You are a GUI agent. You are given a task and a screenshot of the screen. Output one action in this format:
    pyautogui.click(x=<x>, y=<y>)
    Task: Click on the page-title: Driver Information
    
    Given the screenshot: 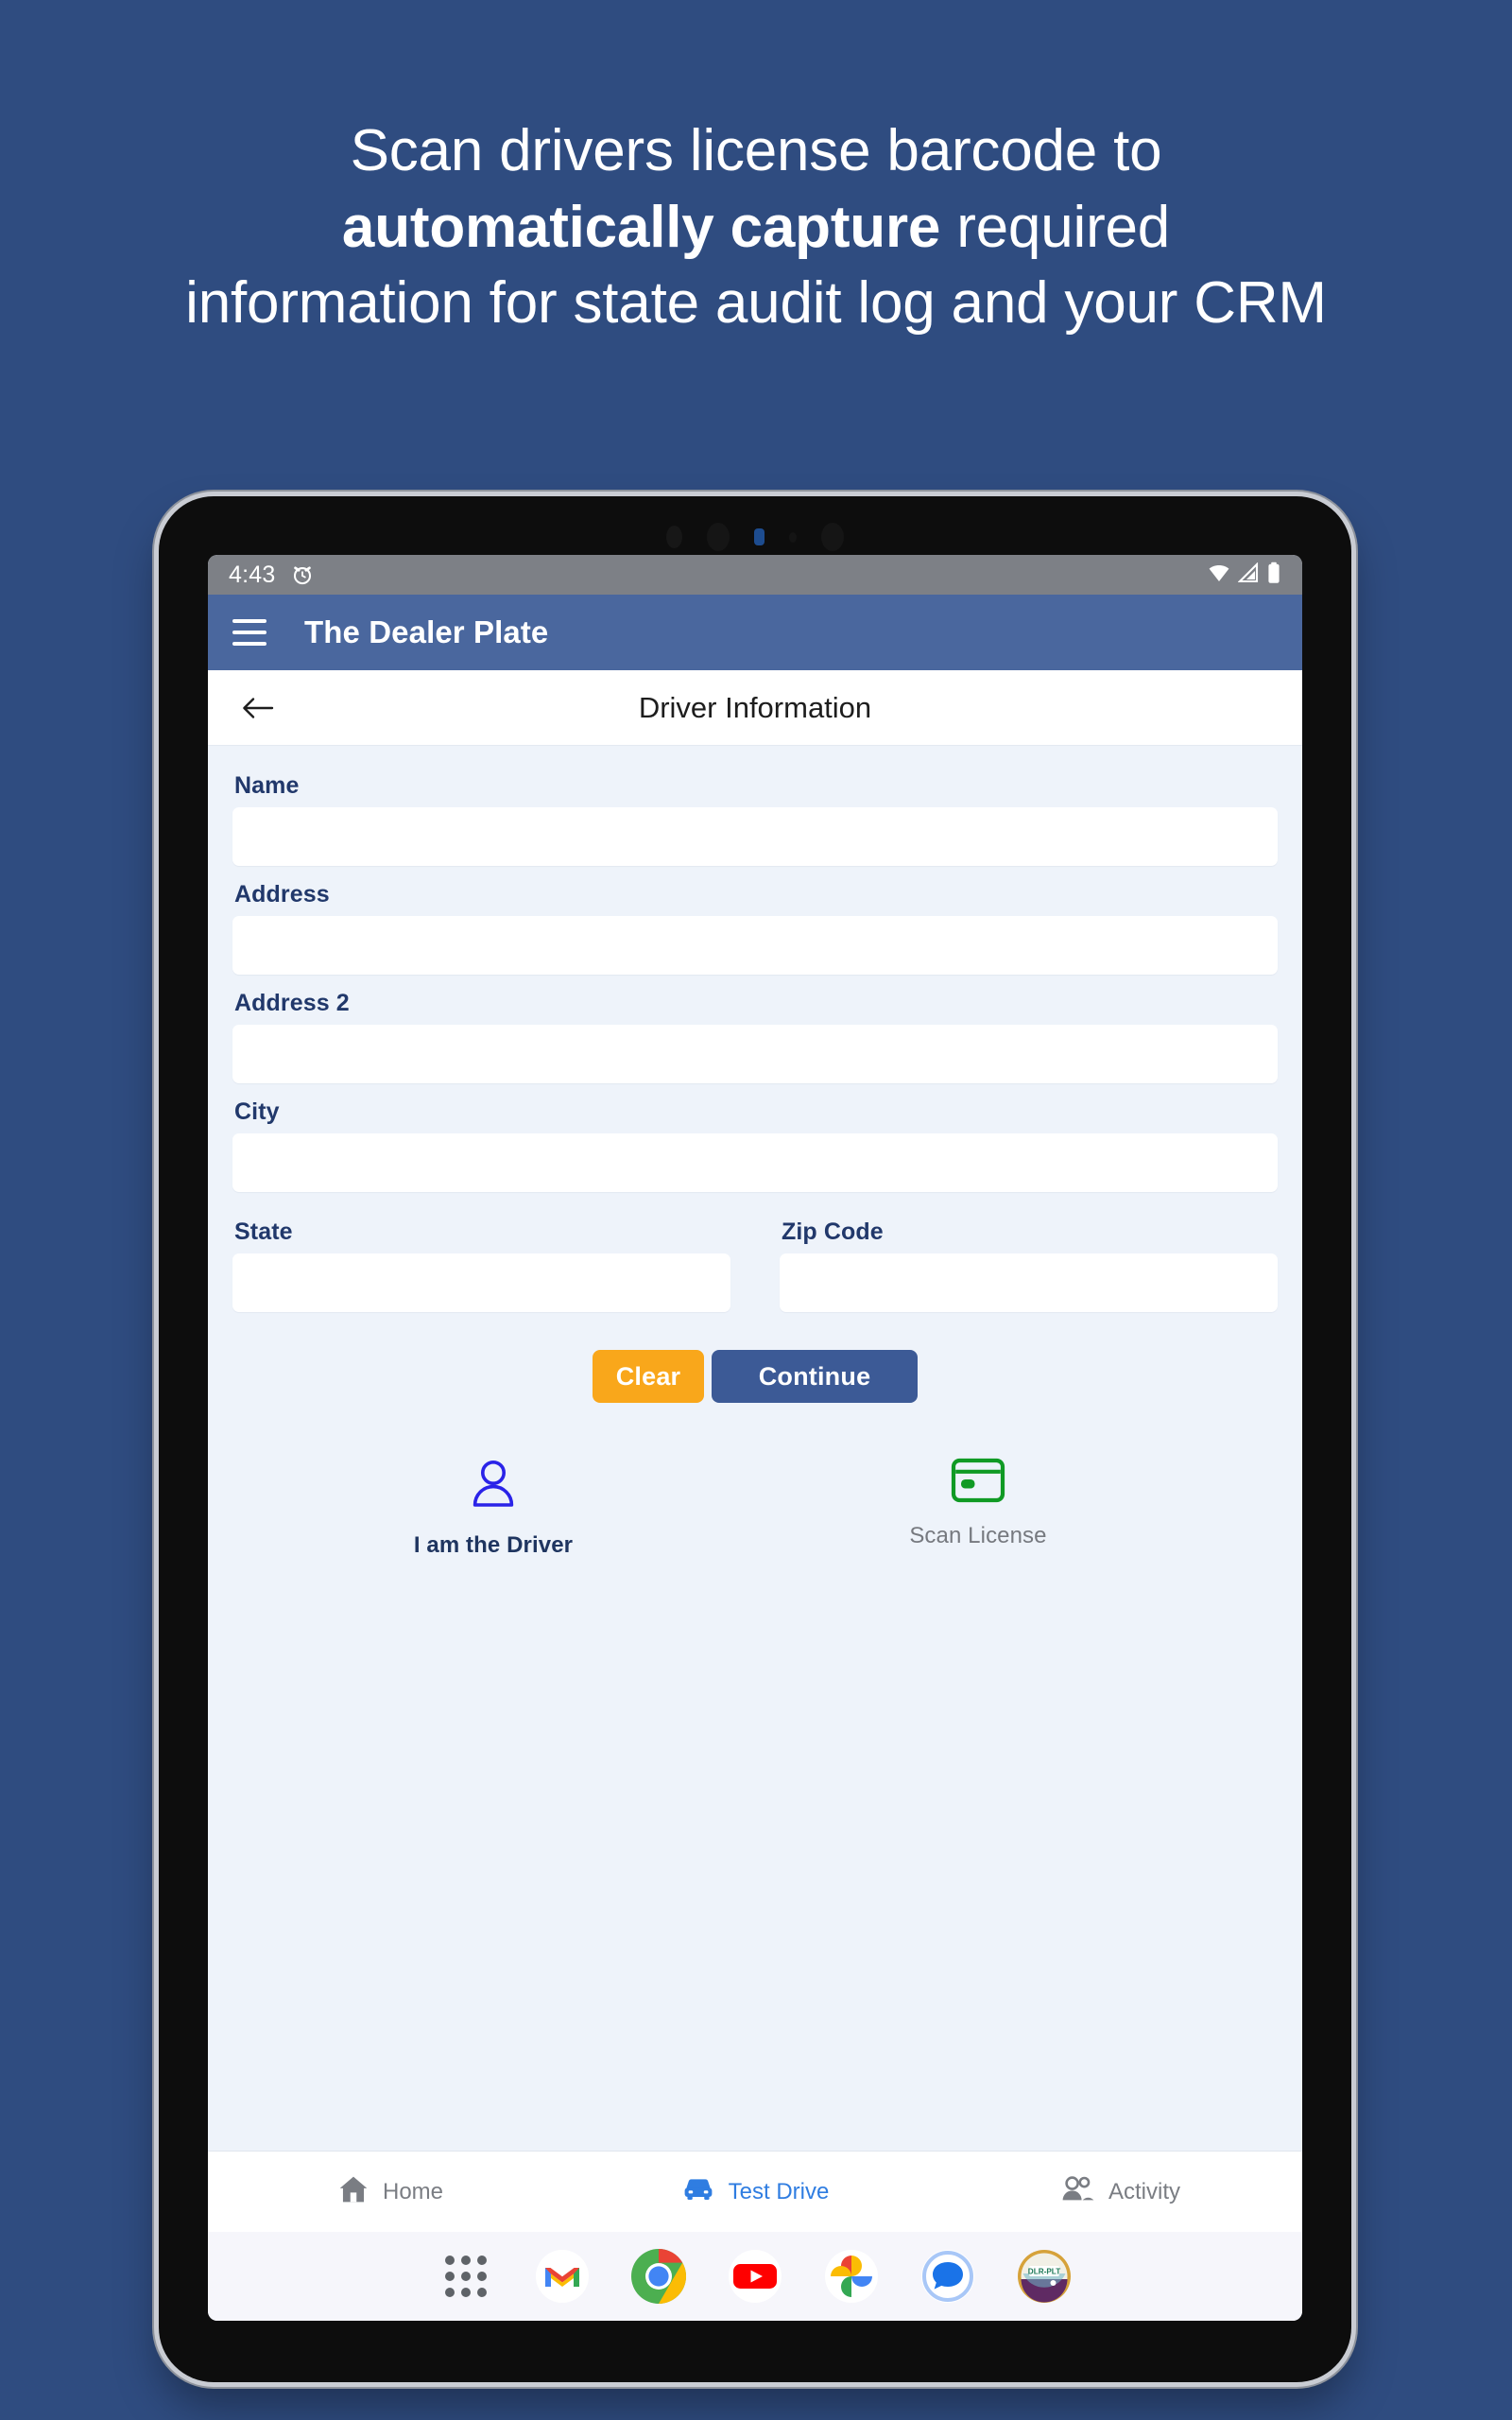 What is the action you would take?
    pyautogui.click(x=755, y=707)
    